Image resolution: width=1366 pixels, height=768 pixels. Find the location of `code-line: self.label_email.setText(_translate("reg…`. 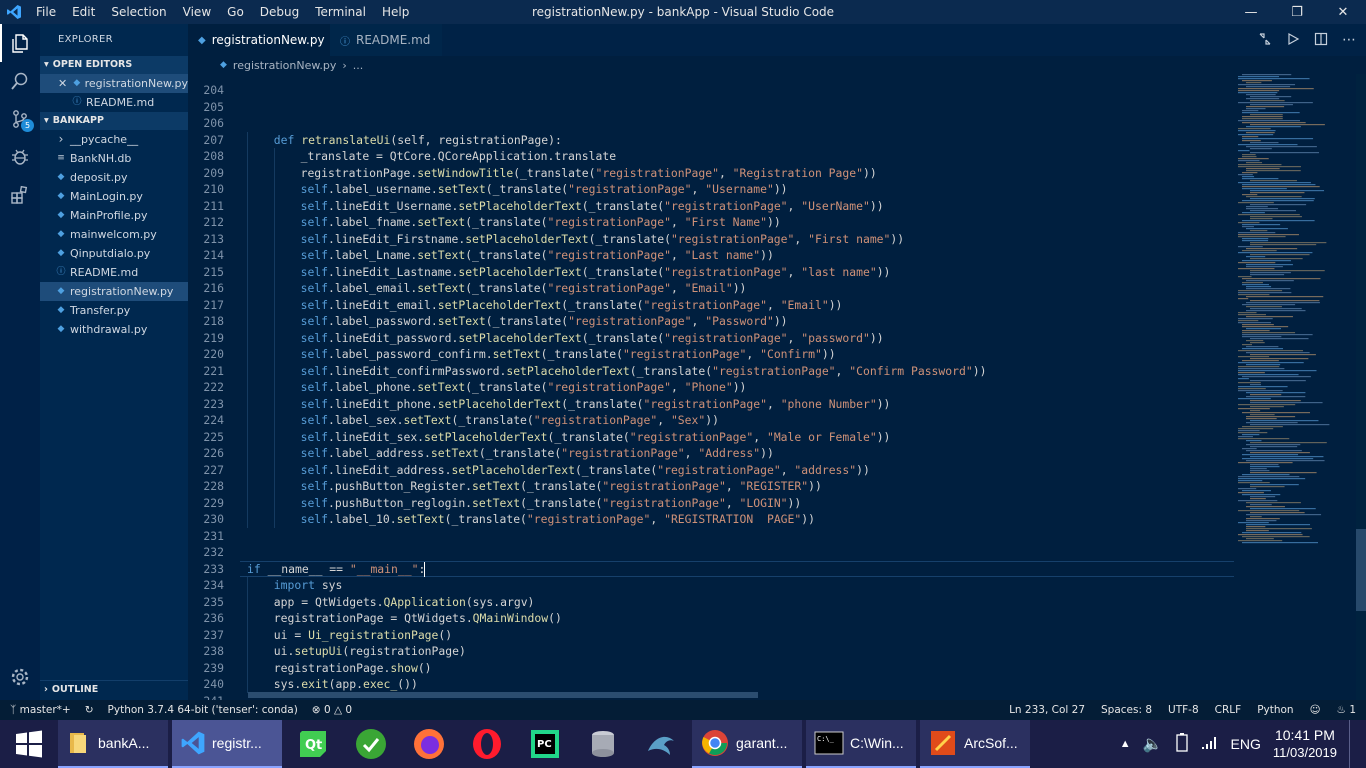

code-line: self.label_email.setText(_translate("reg… is located at coordinates (524, 288).